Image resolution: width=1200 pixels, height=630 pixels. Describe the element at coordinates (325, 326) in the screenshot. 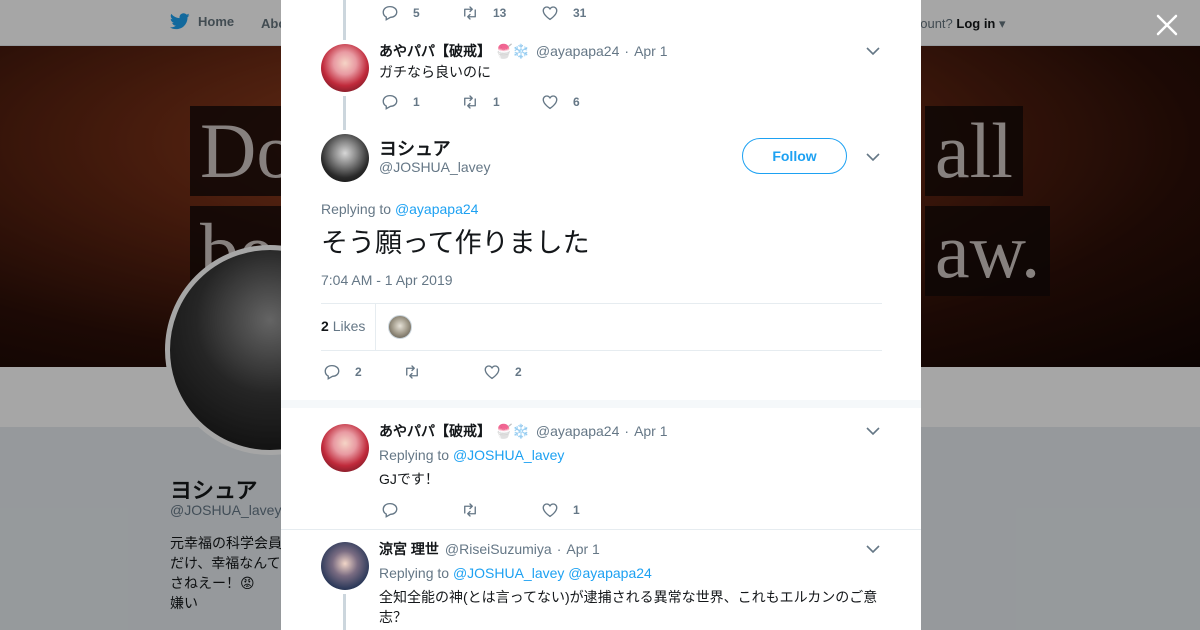

I see `likes-count: 2` at that location.